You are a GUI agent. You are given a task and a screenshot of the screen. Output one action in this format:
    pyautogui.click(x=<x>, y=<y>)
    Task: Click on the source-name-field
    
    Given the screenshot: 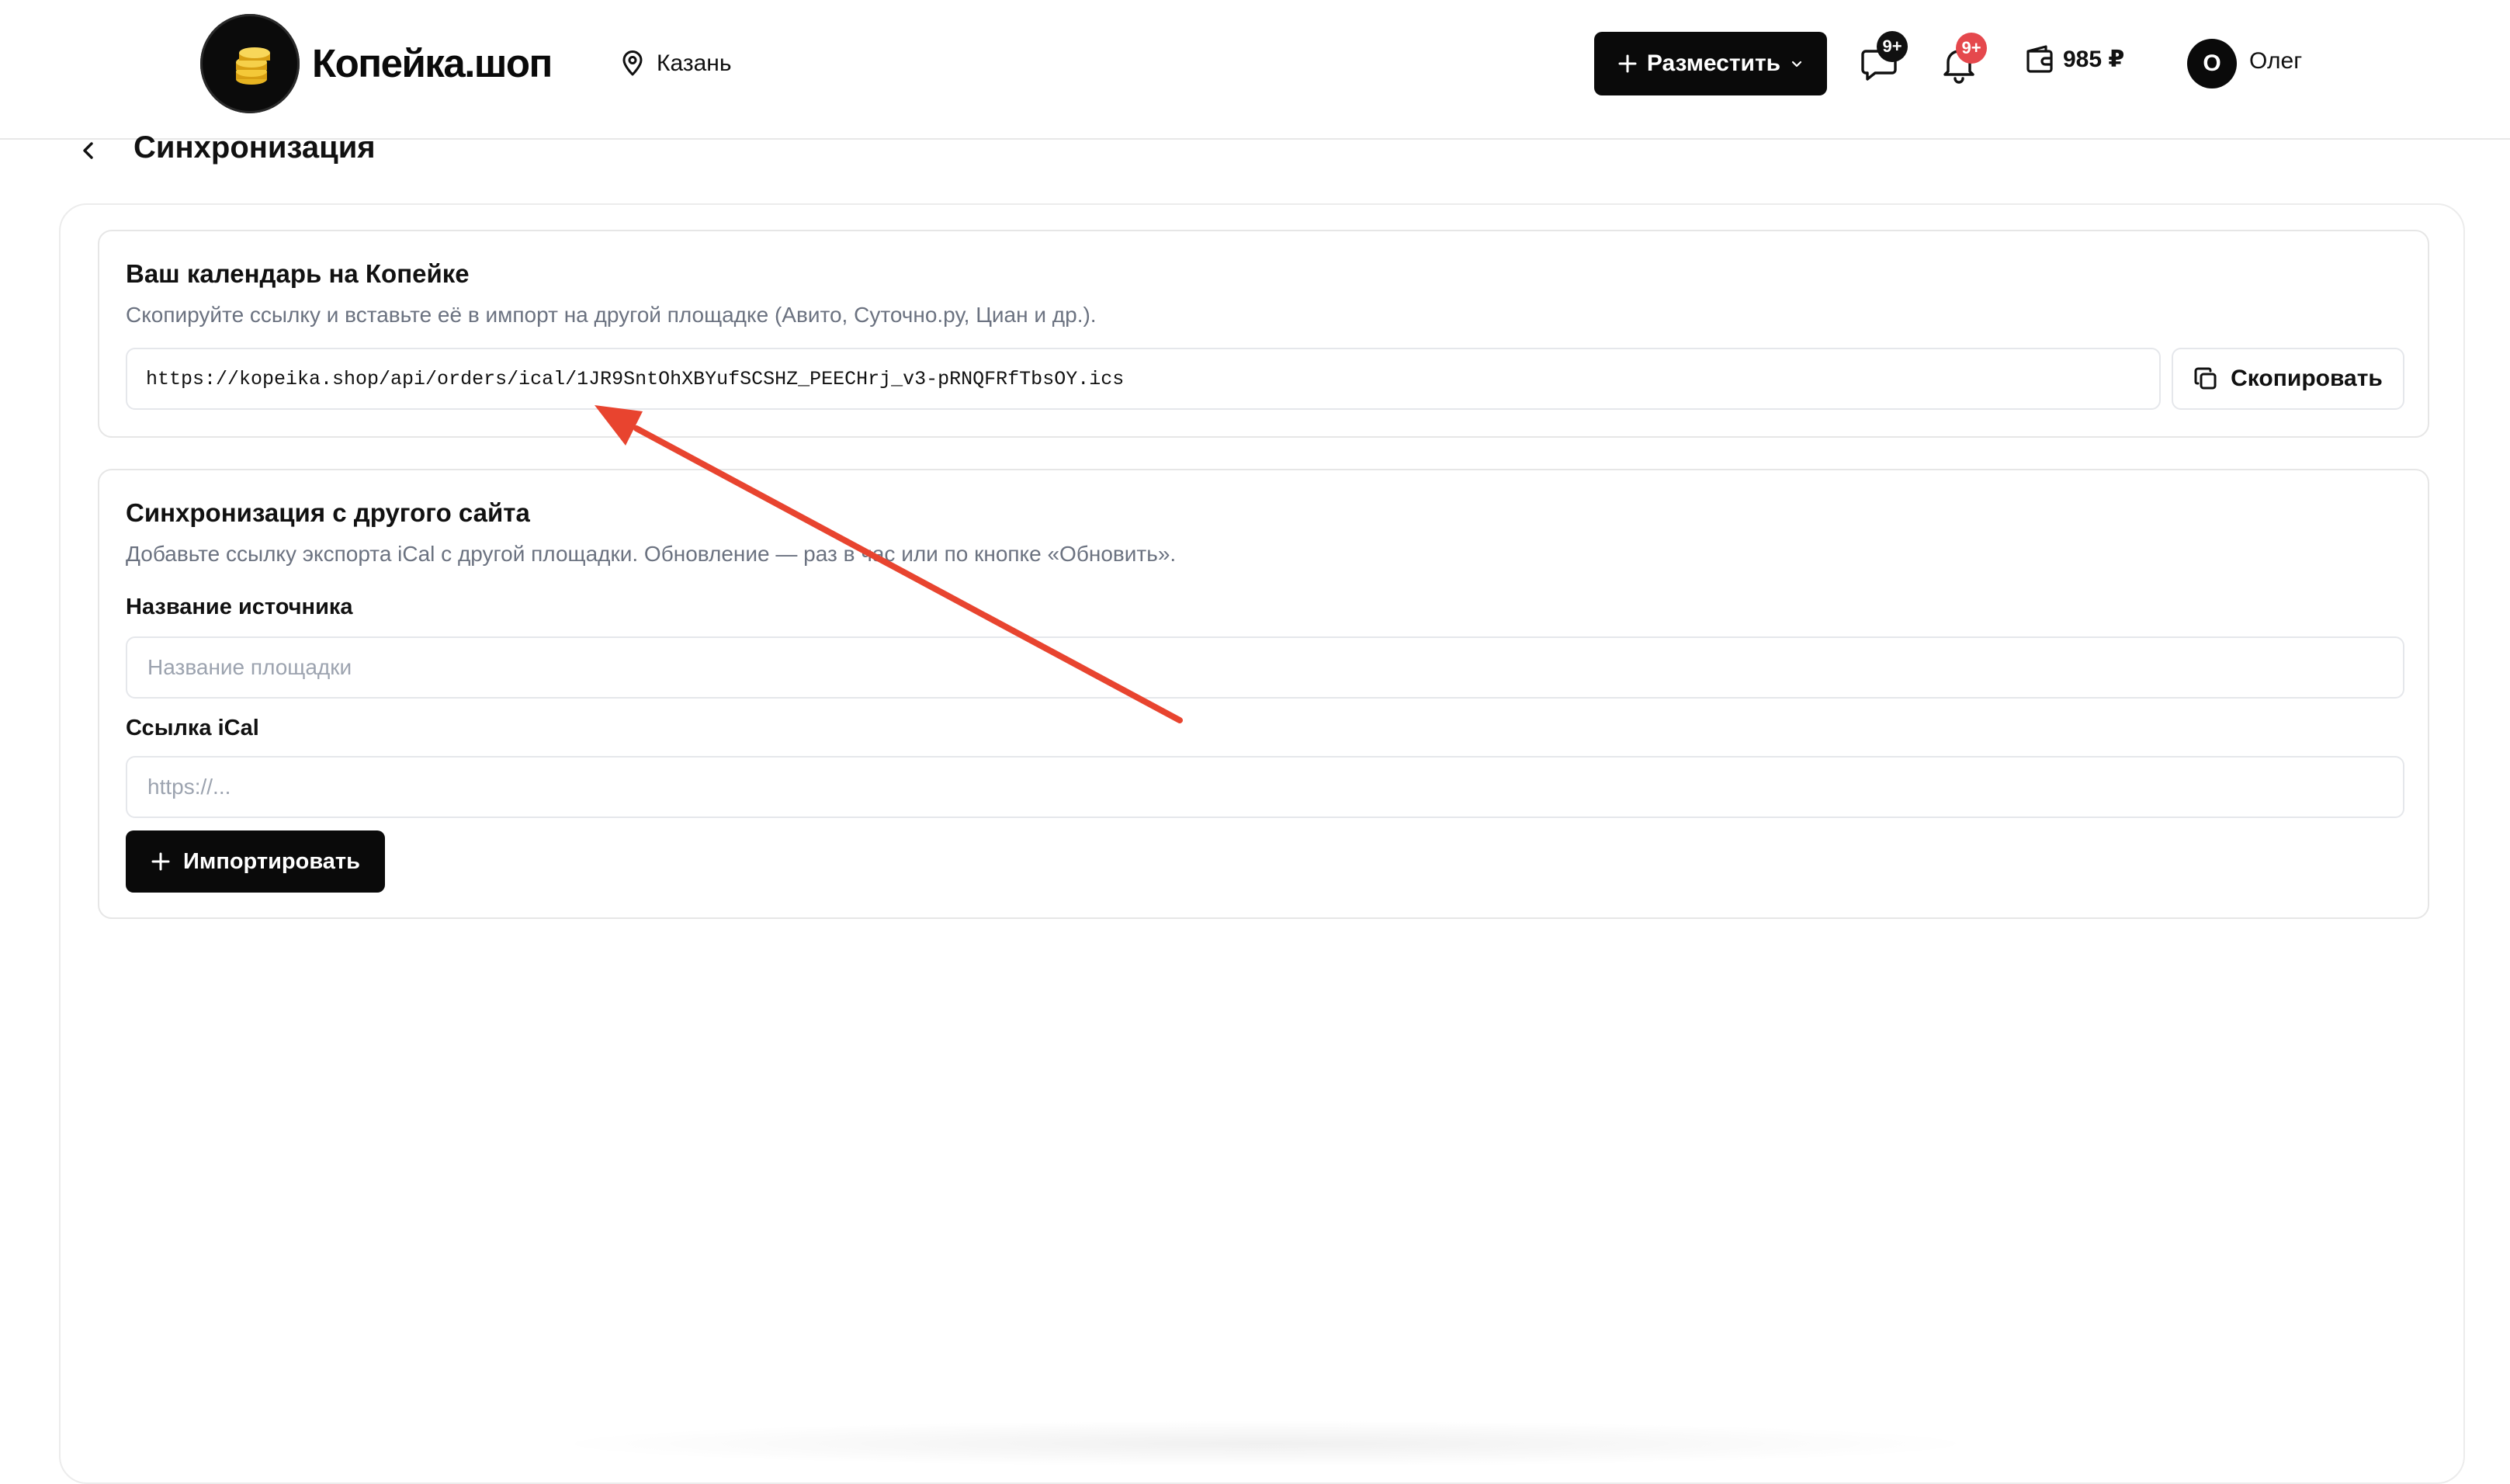 What is the action you would take?
    pyautogui.click(x=1265, y=667)
    